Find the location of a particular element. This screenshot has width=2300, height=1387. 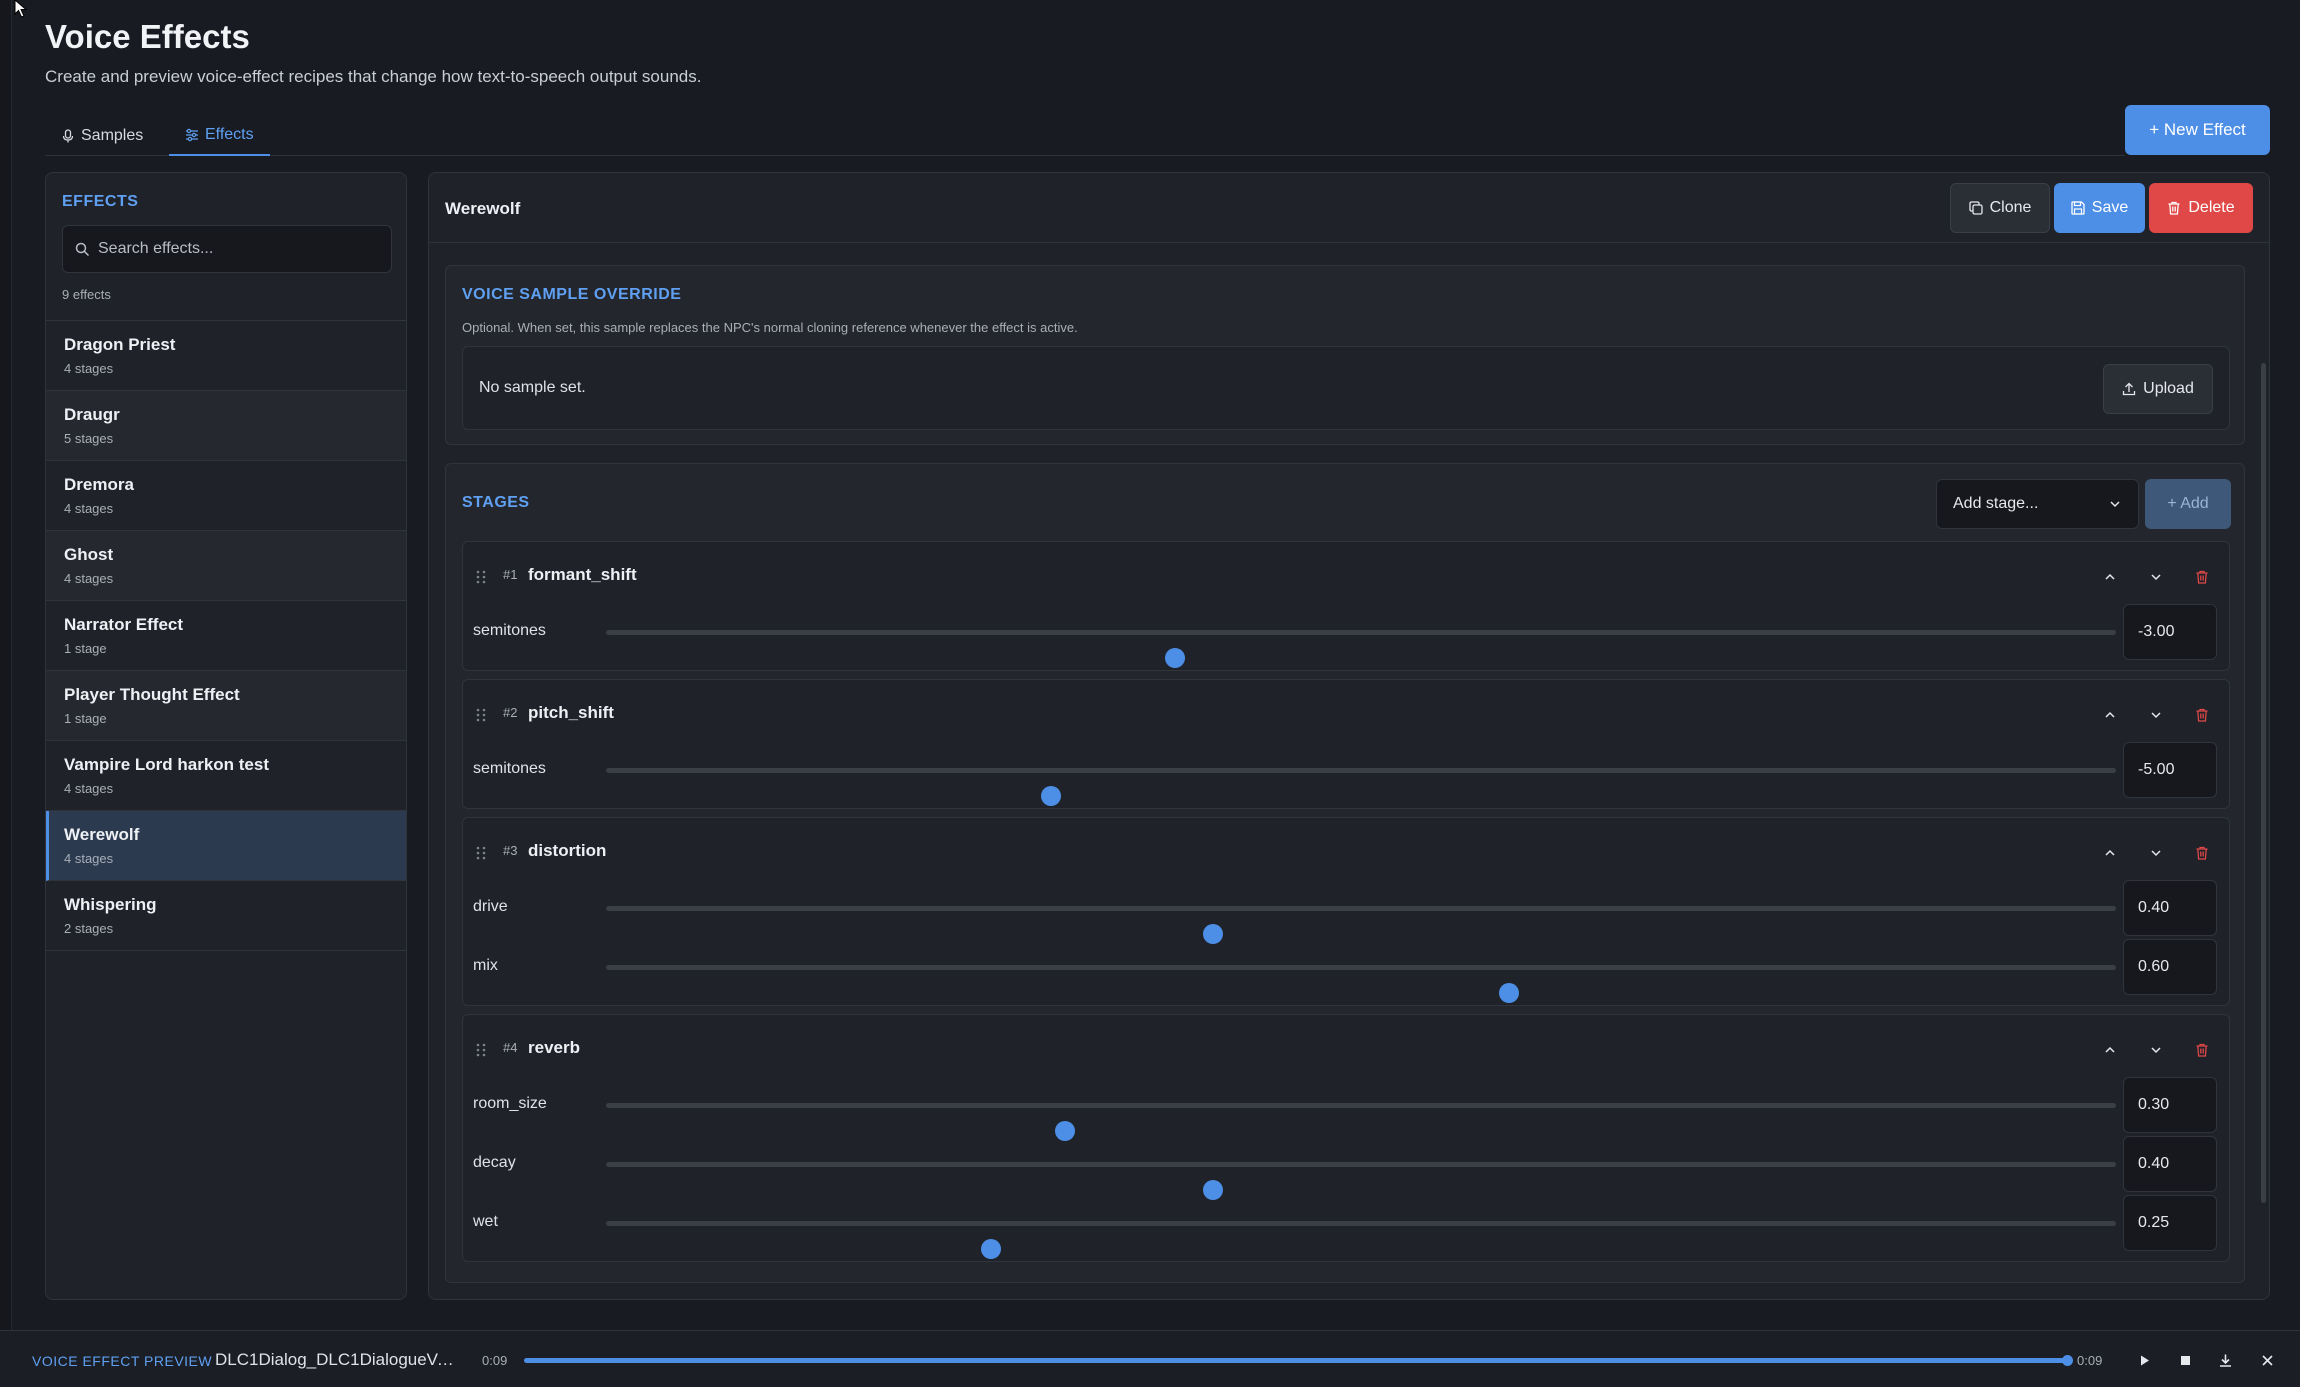

effect-item-draugr: Draugr 5 stages is located at coordinates (226, 426).